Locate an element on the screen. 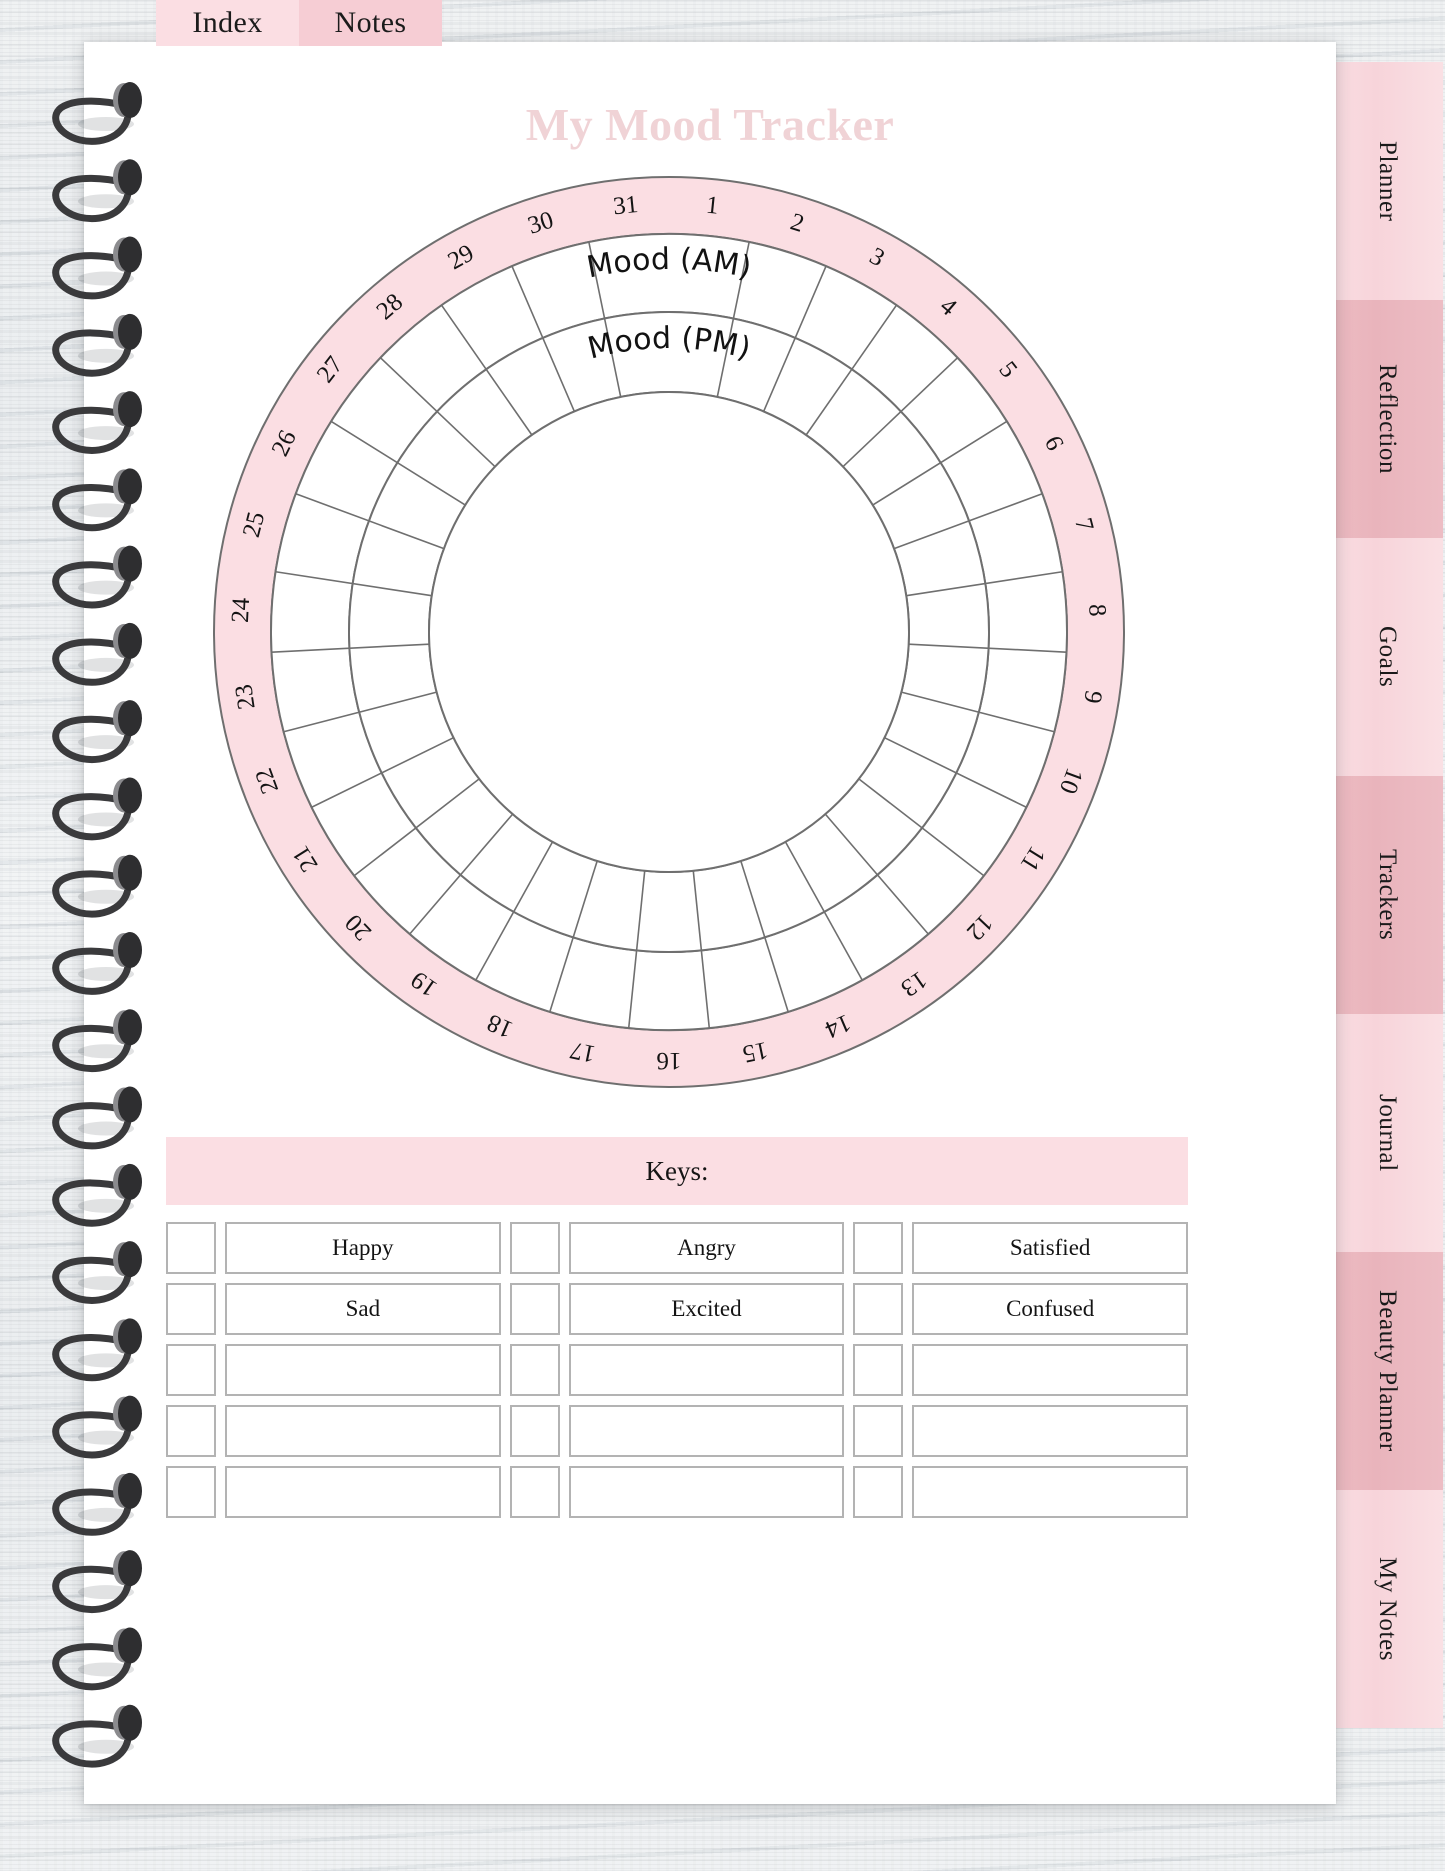  wheel-day-number: 31 is located at coordinates (626, 205).